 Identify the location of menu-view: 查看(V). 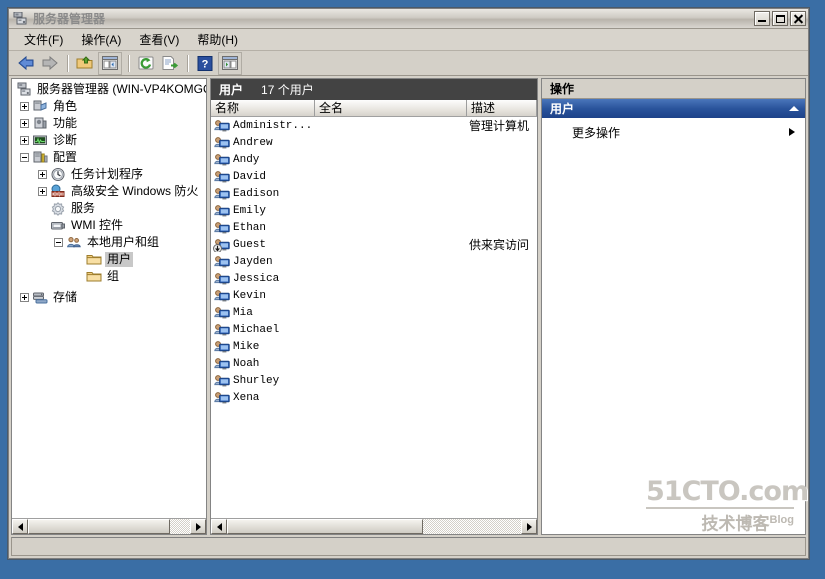
(159, 39).